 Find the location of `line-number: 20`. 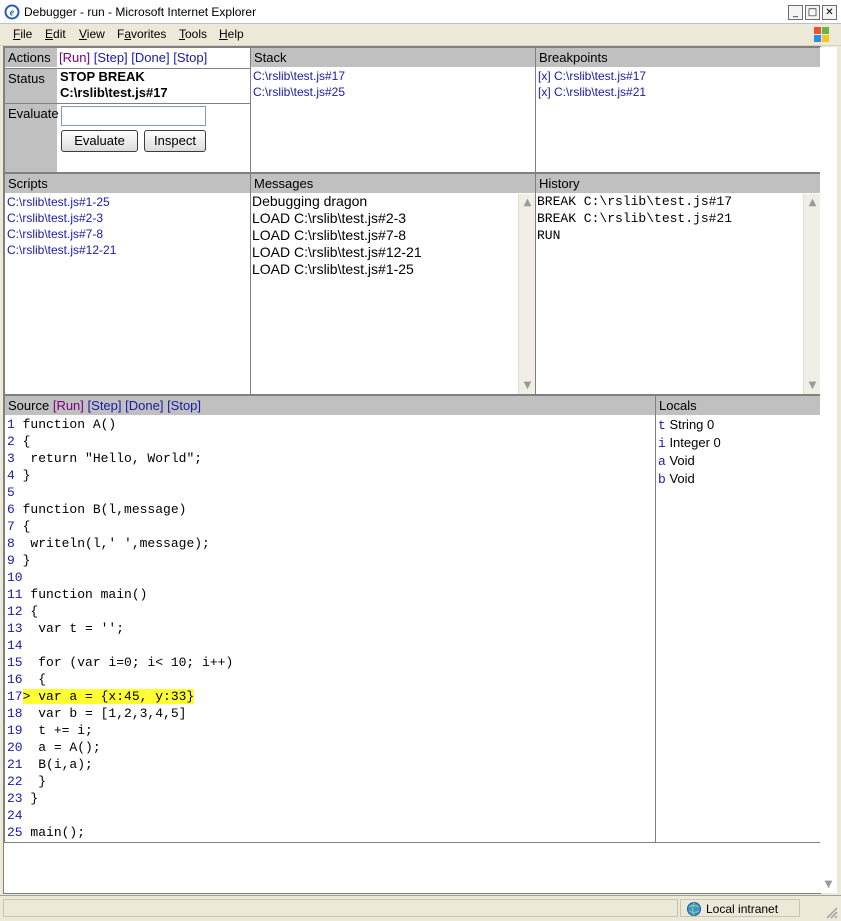

line-number: 20 is located at coordinates (15, 747).